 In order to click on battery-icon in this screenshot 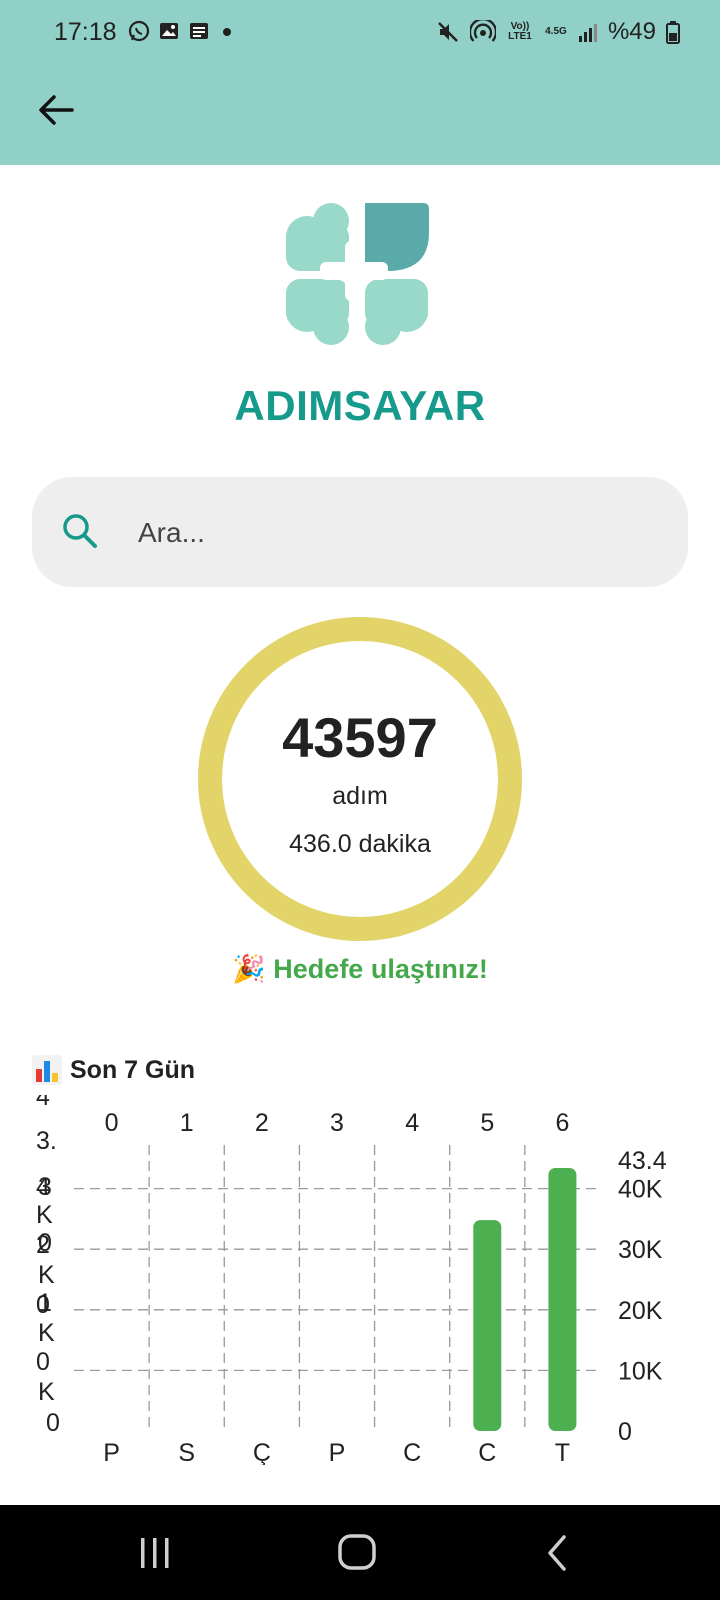, I will do `click(673, 32)`.